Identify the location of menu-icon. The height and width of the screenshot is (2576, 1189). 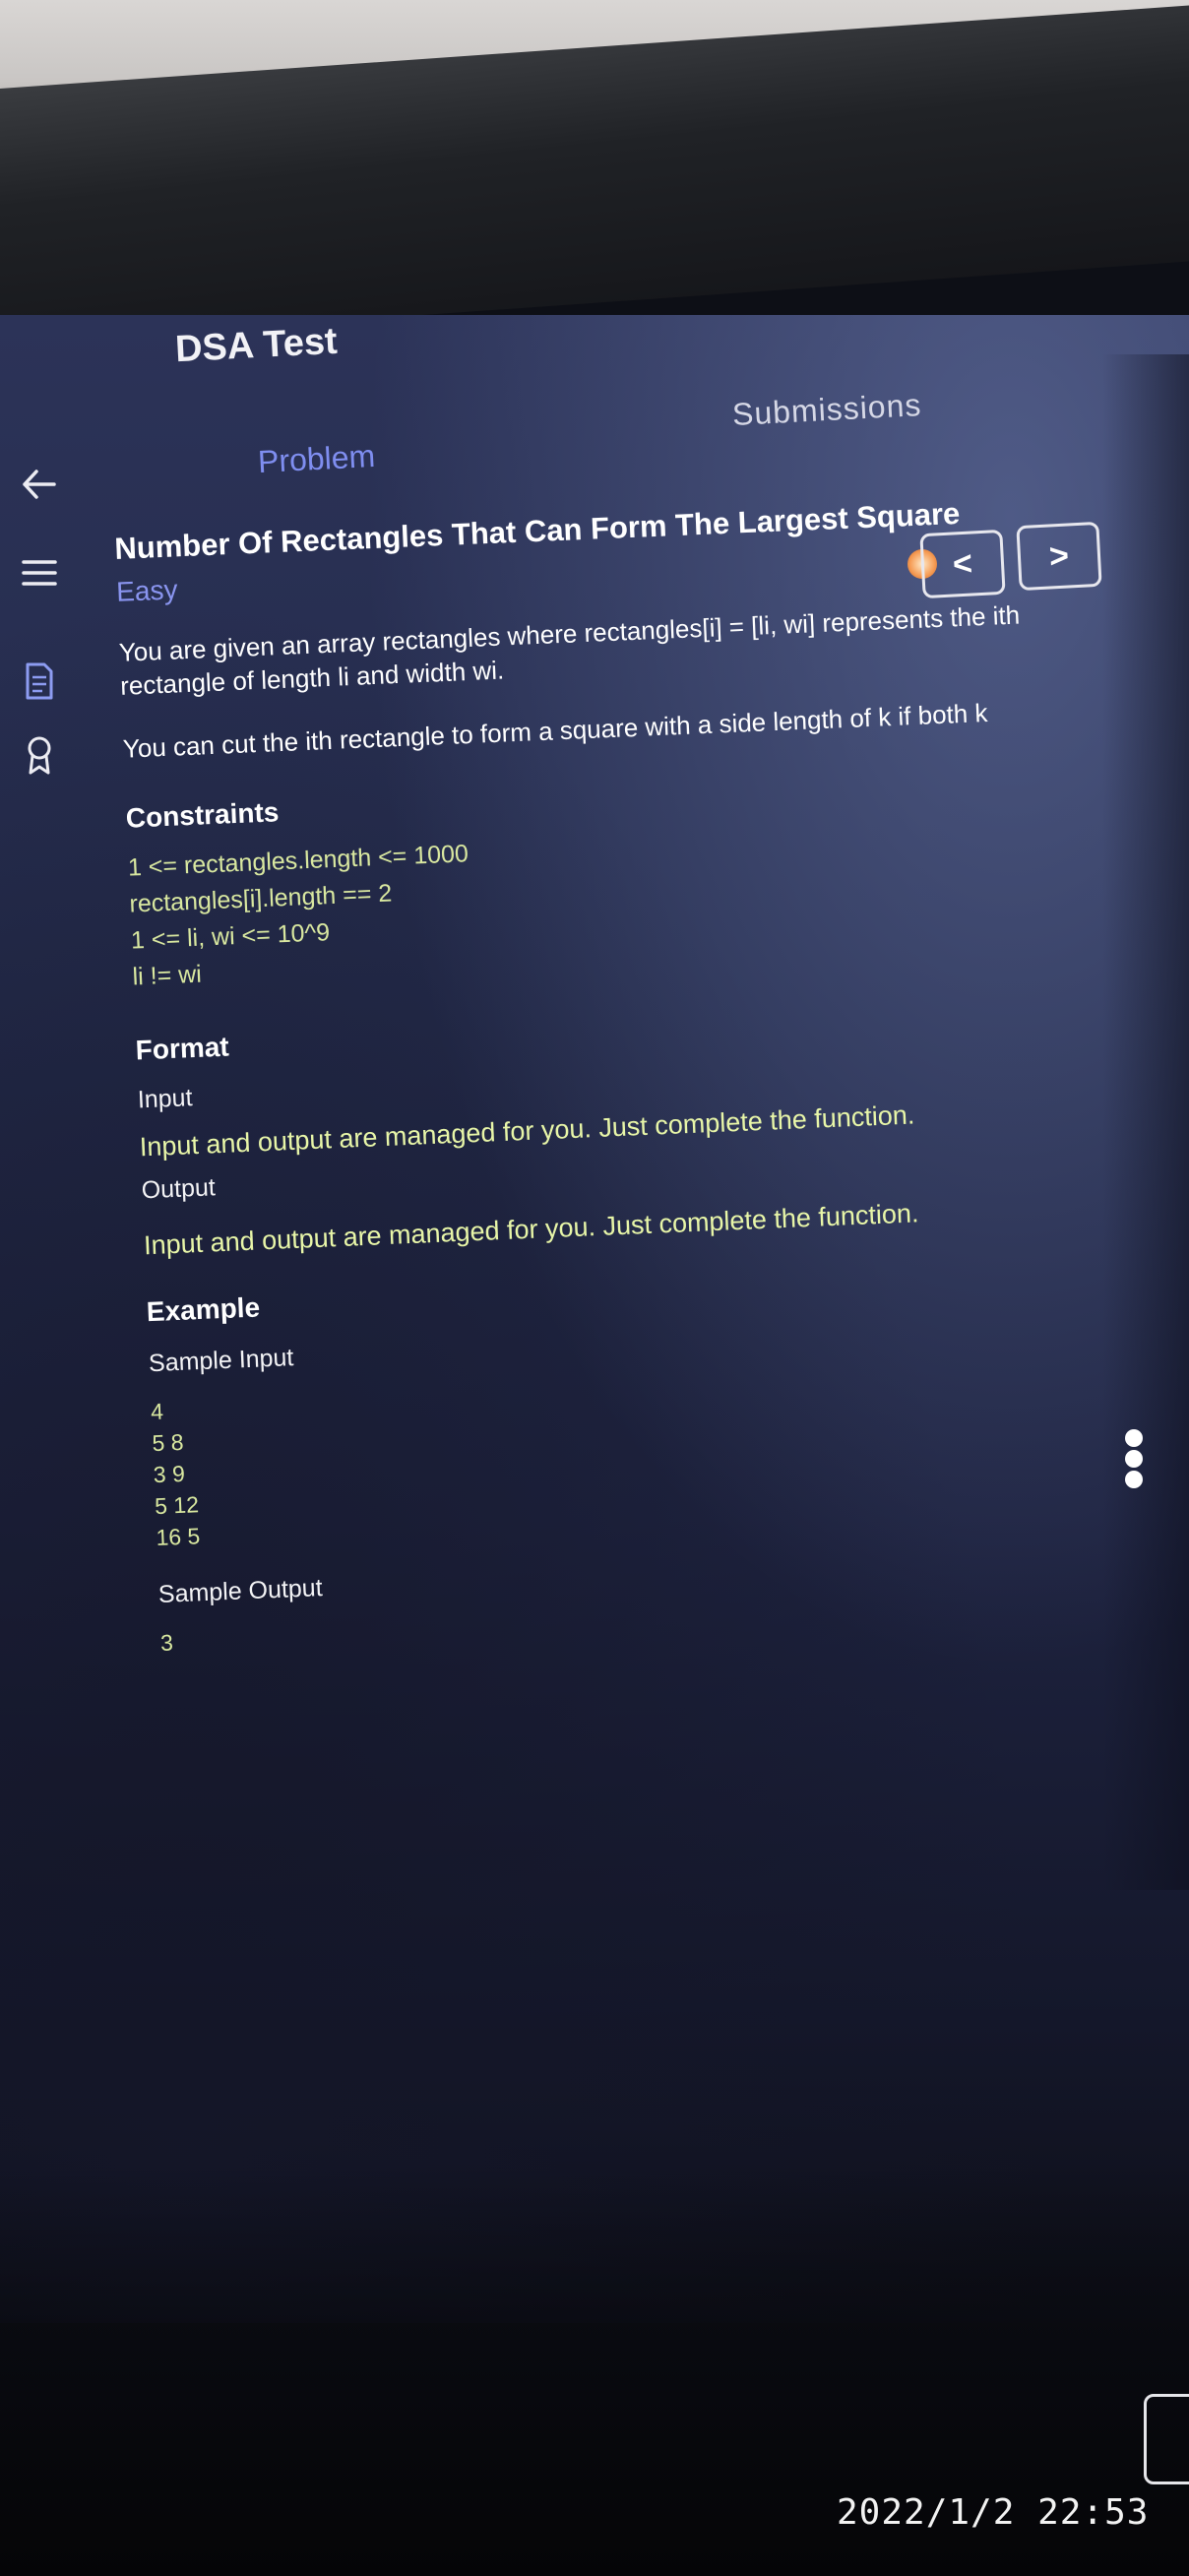
(39, 573).